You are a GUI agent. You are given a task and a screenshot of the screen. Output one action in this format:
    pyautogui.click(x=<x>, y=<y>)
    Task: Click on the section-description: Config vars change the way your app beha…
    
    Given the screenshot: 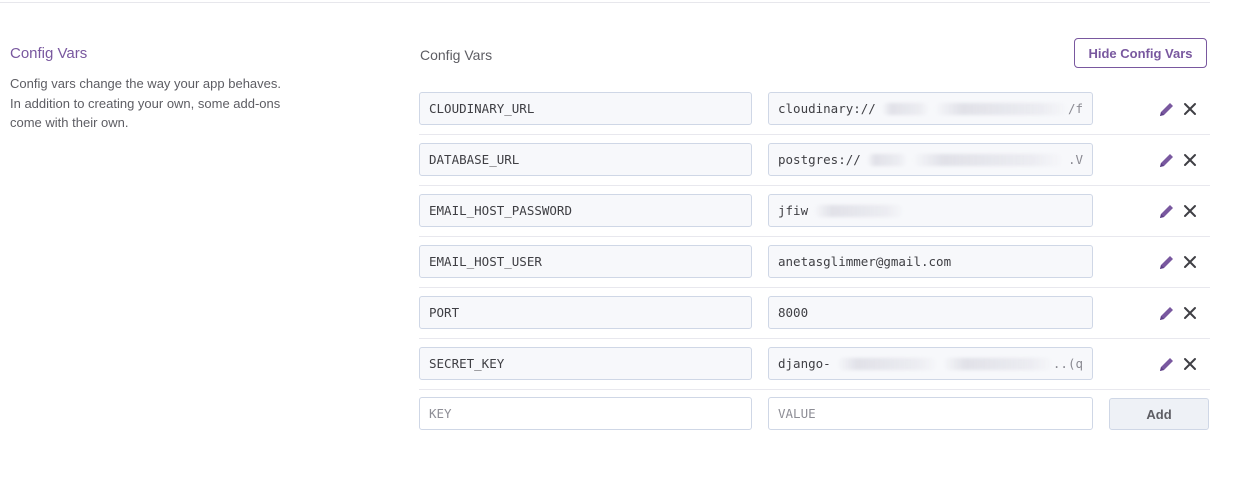 What is the action you would take?
    pyautogui.click(x=146, y=103)
    